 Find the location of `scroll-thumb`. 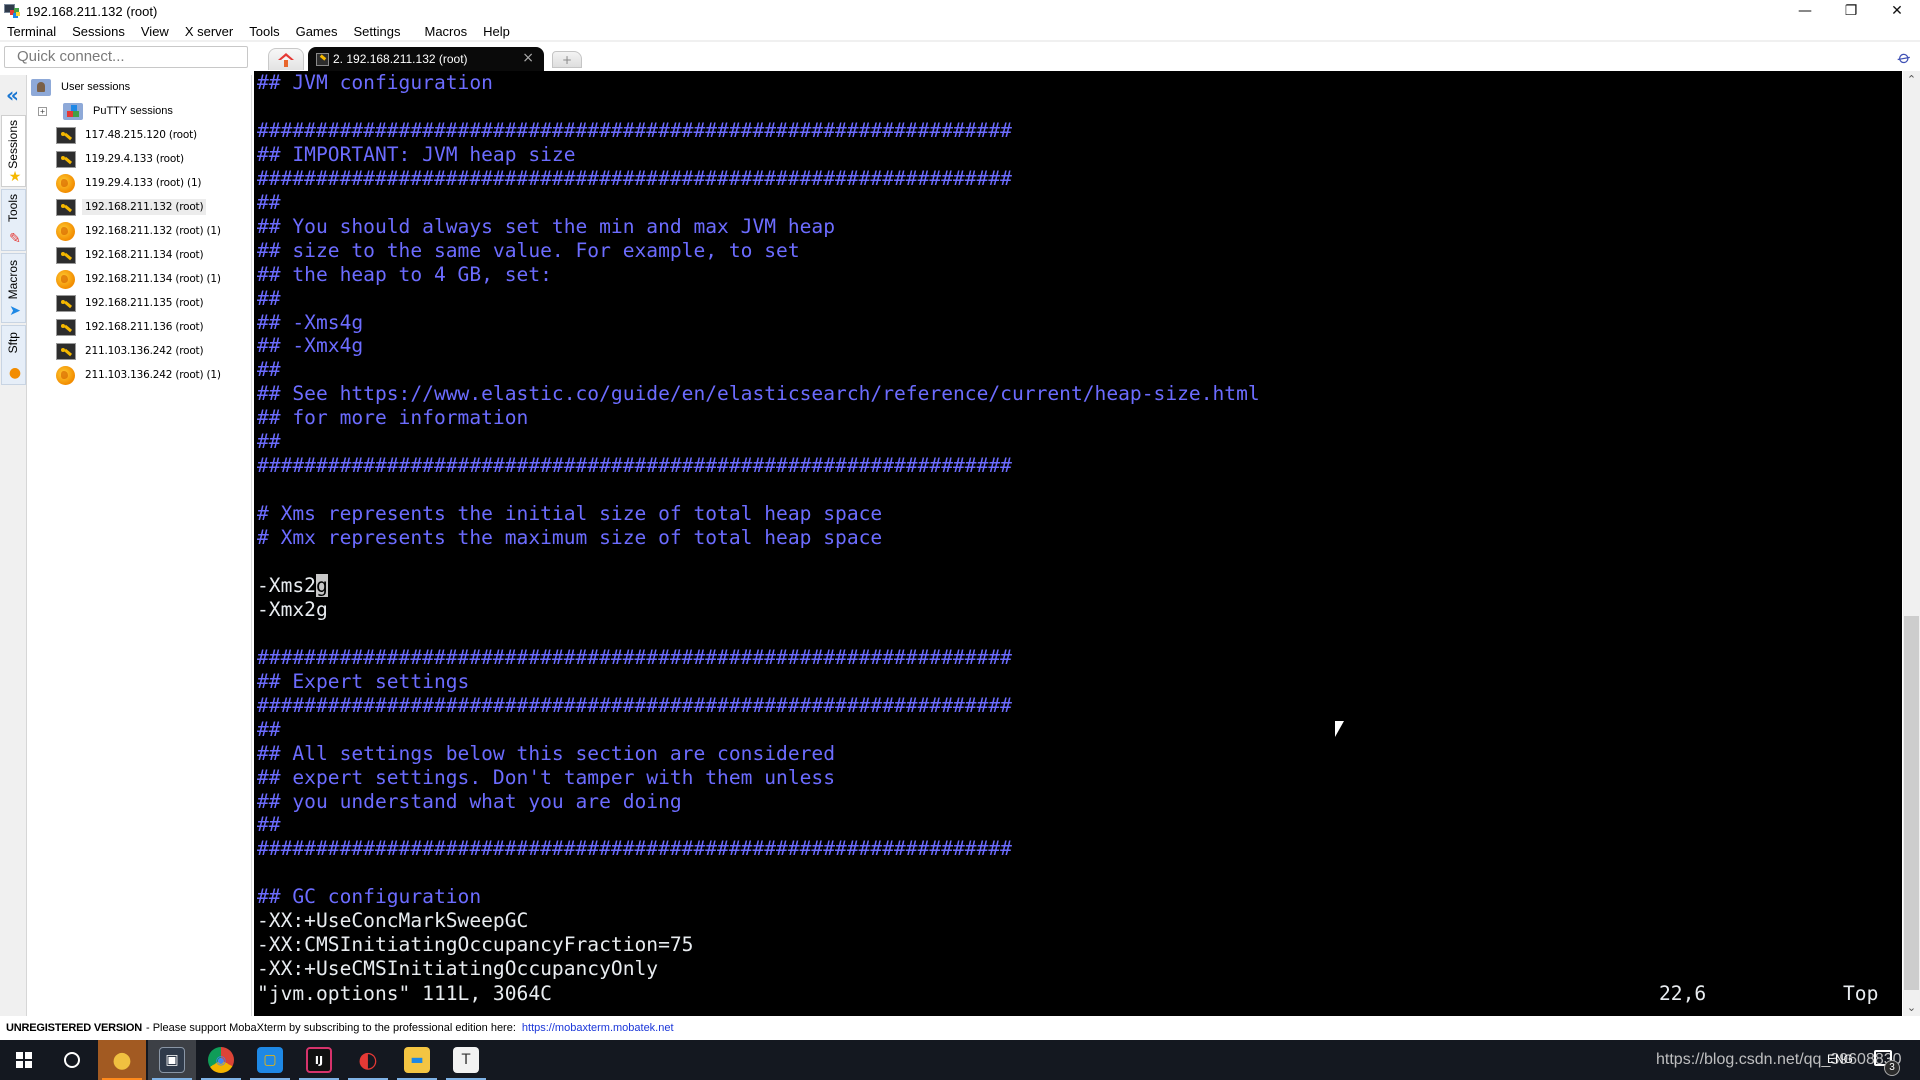

scroll-thumb is located at coordinates (1911, 803).